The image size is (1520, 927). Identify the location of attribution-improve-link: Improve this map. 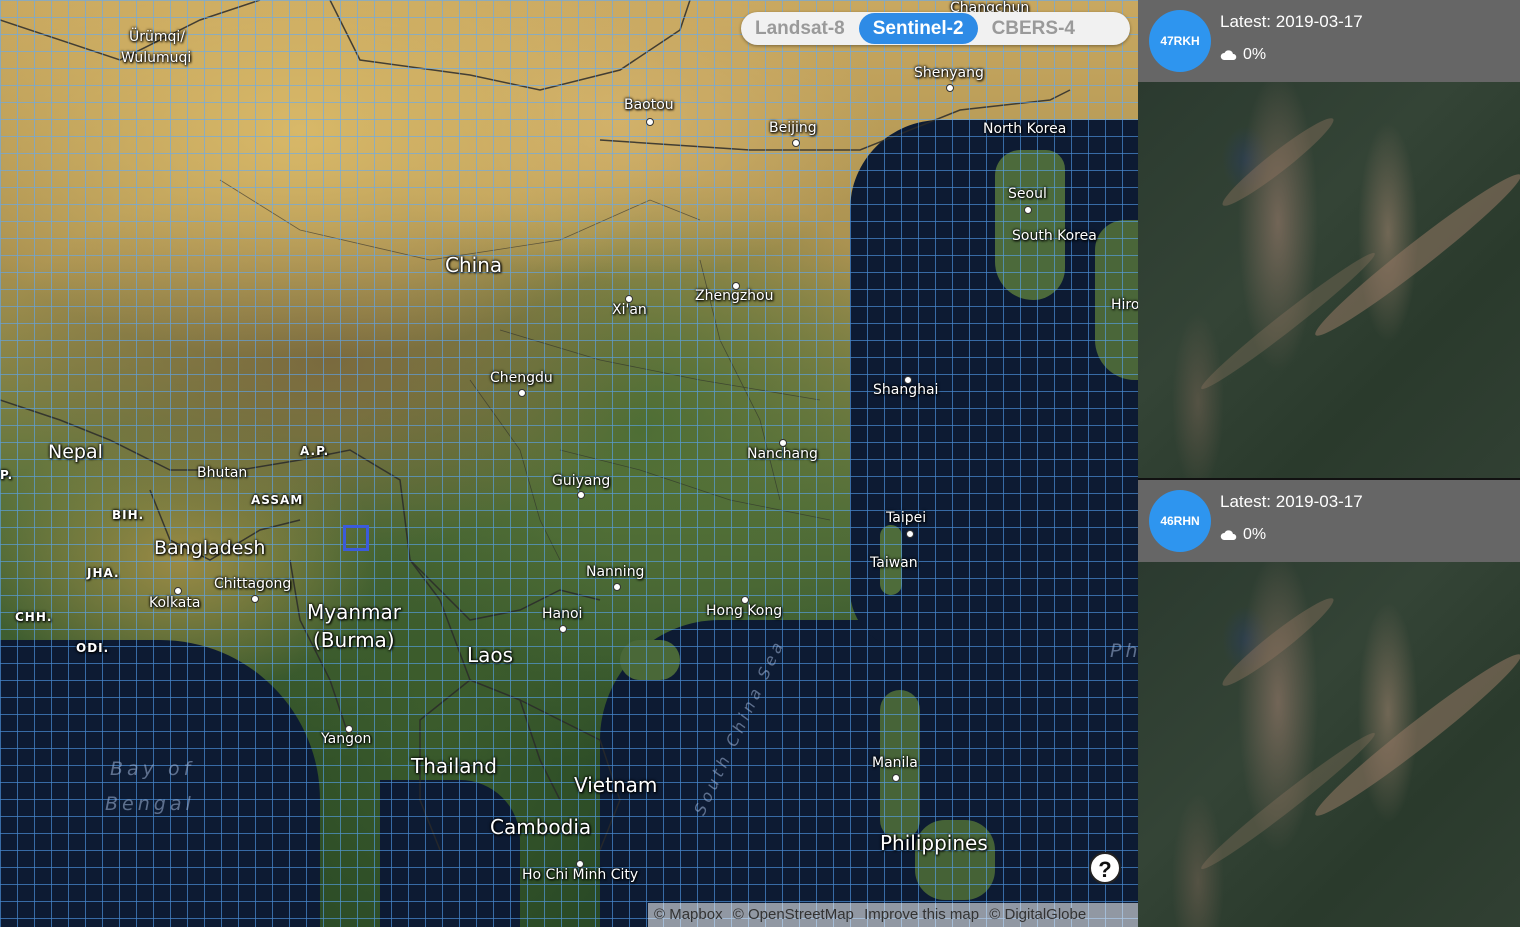
(921, 914).